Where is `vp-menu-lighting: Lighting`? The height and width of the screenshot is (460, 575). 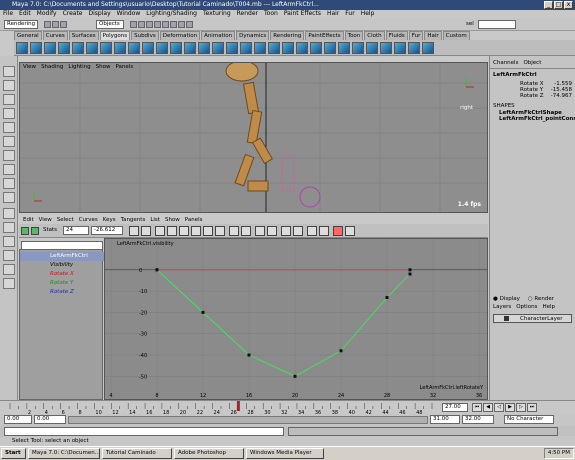
vp-menu-lighting: Lighting is located at coordinates (79, 67).